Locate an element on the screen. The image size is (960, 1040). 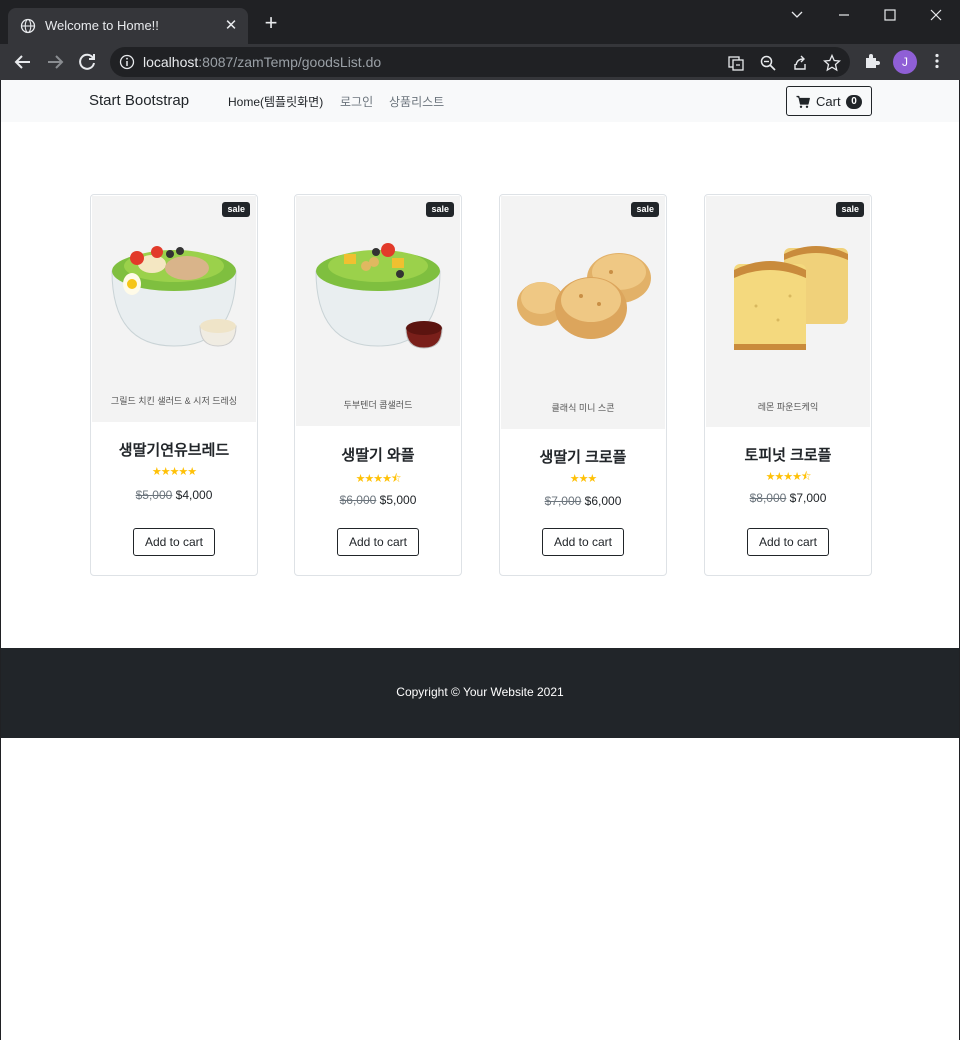
url-host: localhost is located at coordinates (171, 62).